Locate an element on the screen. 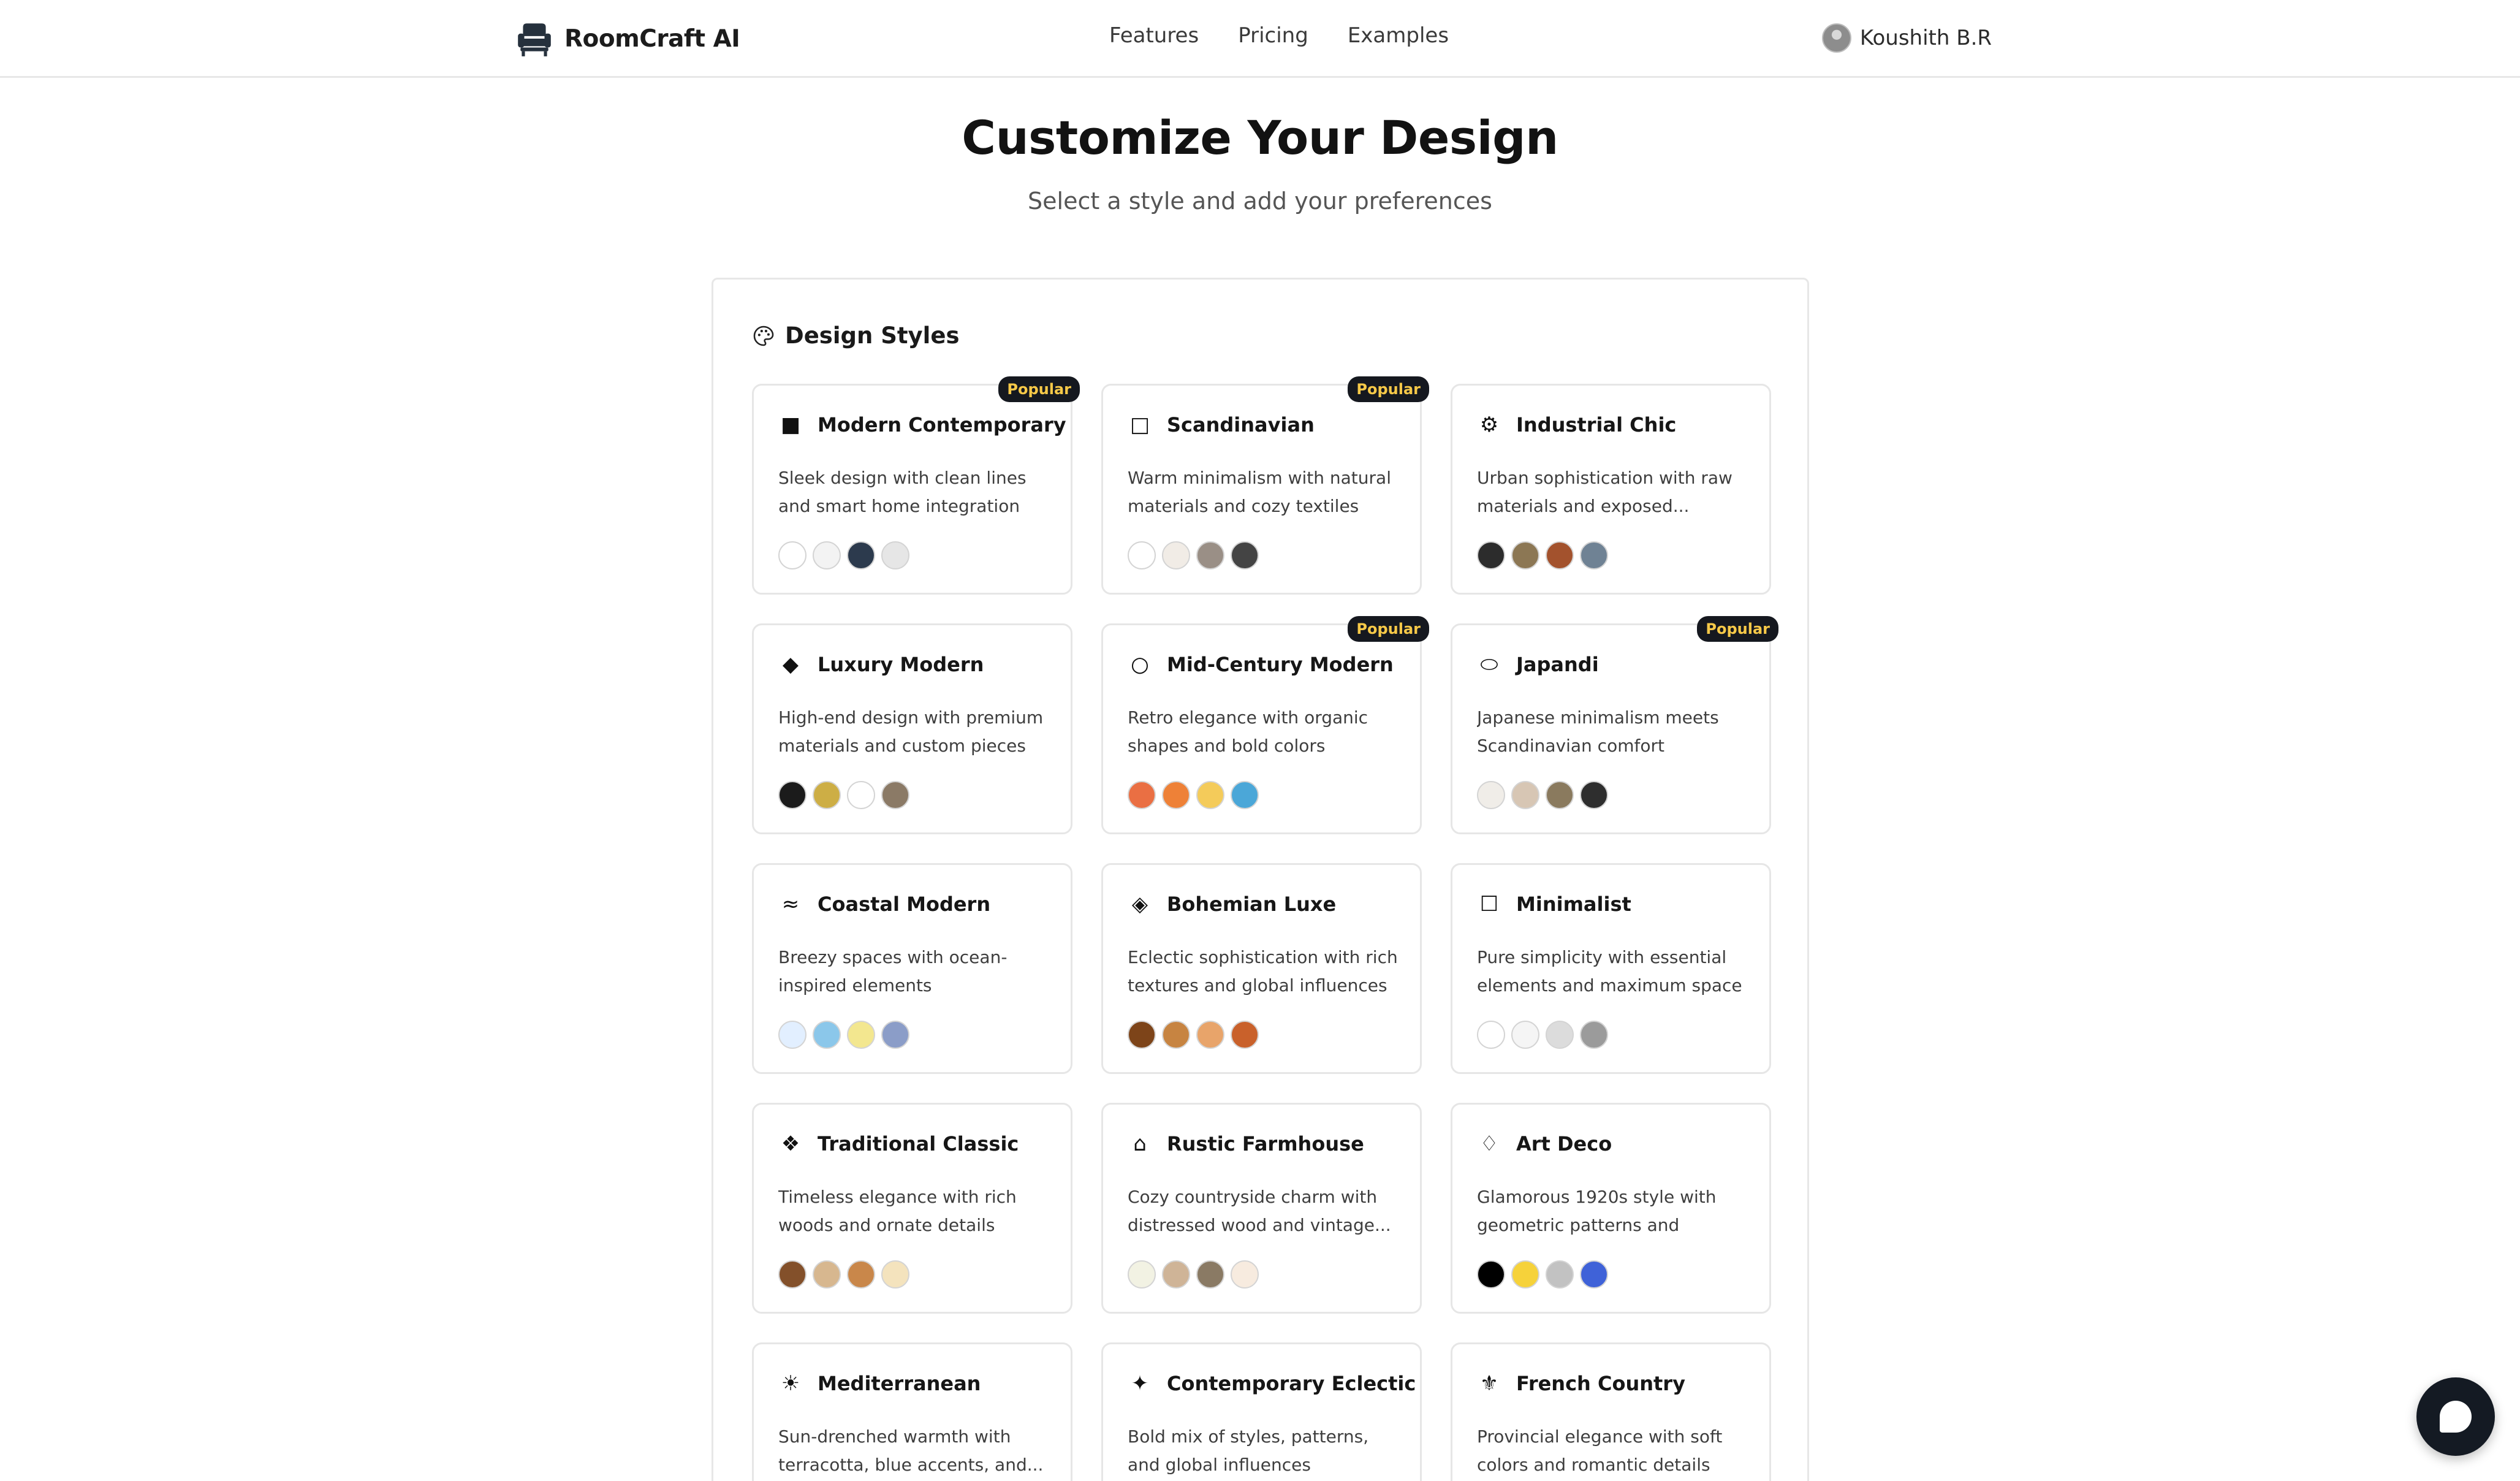 The image size is (2520, 1481). style-card-header: ≈ Coastal Modern is located at coordinates (884, 904).